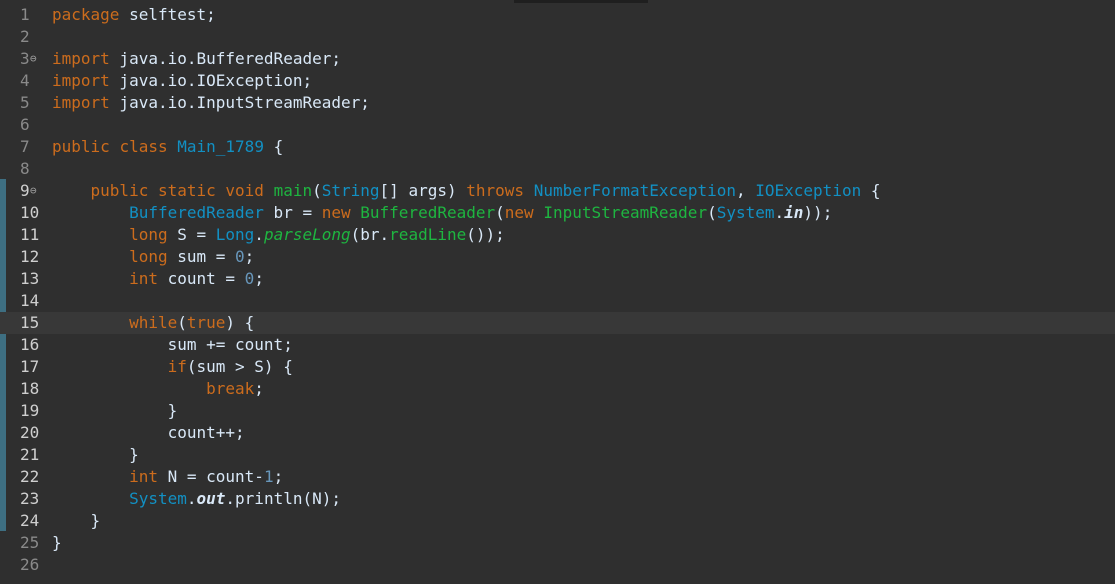 The width and height of the screenshot is (1115, 584). I want to click on line-number: 25, so click(30, 542).